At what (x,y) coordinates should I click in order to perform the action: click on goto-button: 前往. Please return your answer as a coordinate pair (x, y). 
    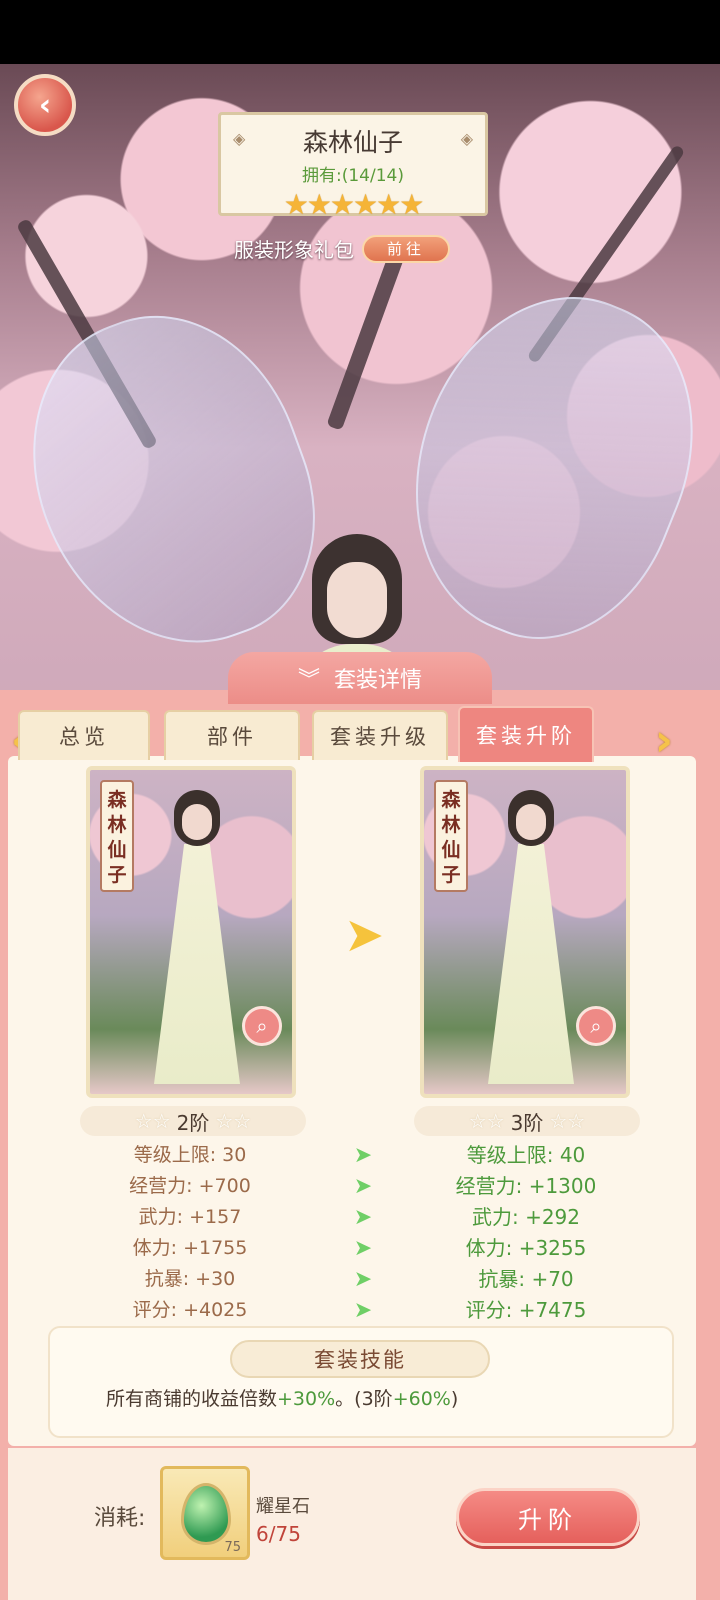
    Looking at the image, I should click on (406, 248).